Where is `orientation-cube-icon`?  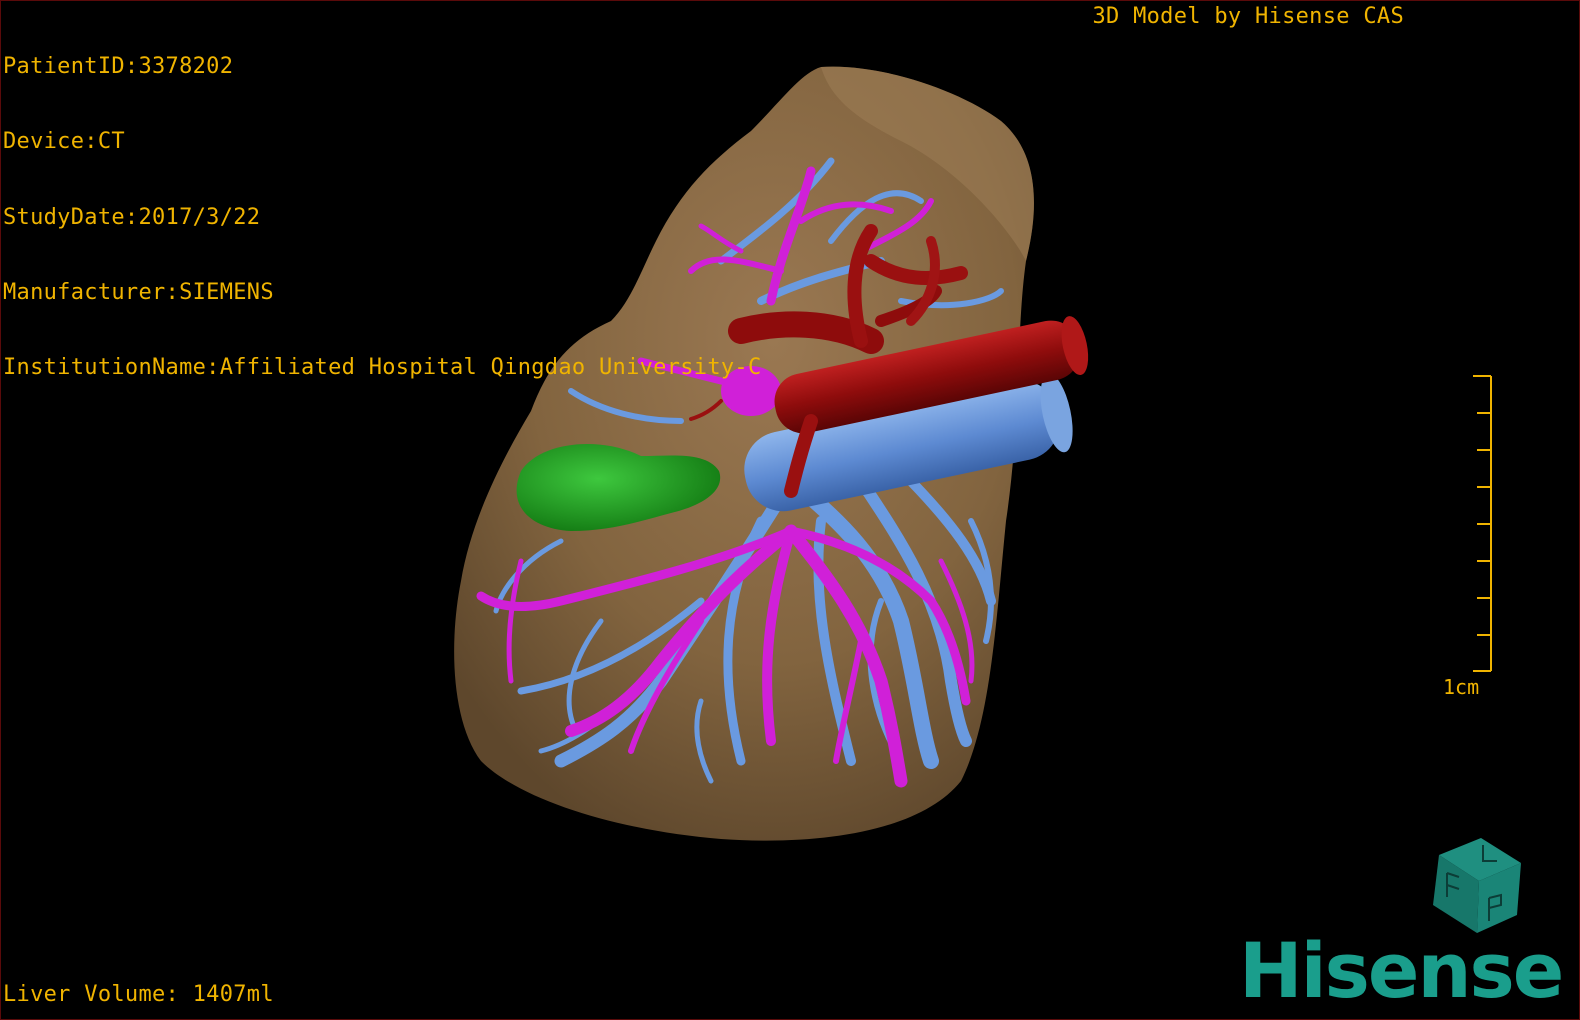 orientation-cube-icon is located at coordinates (1474, 885).